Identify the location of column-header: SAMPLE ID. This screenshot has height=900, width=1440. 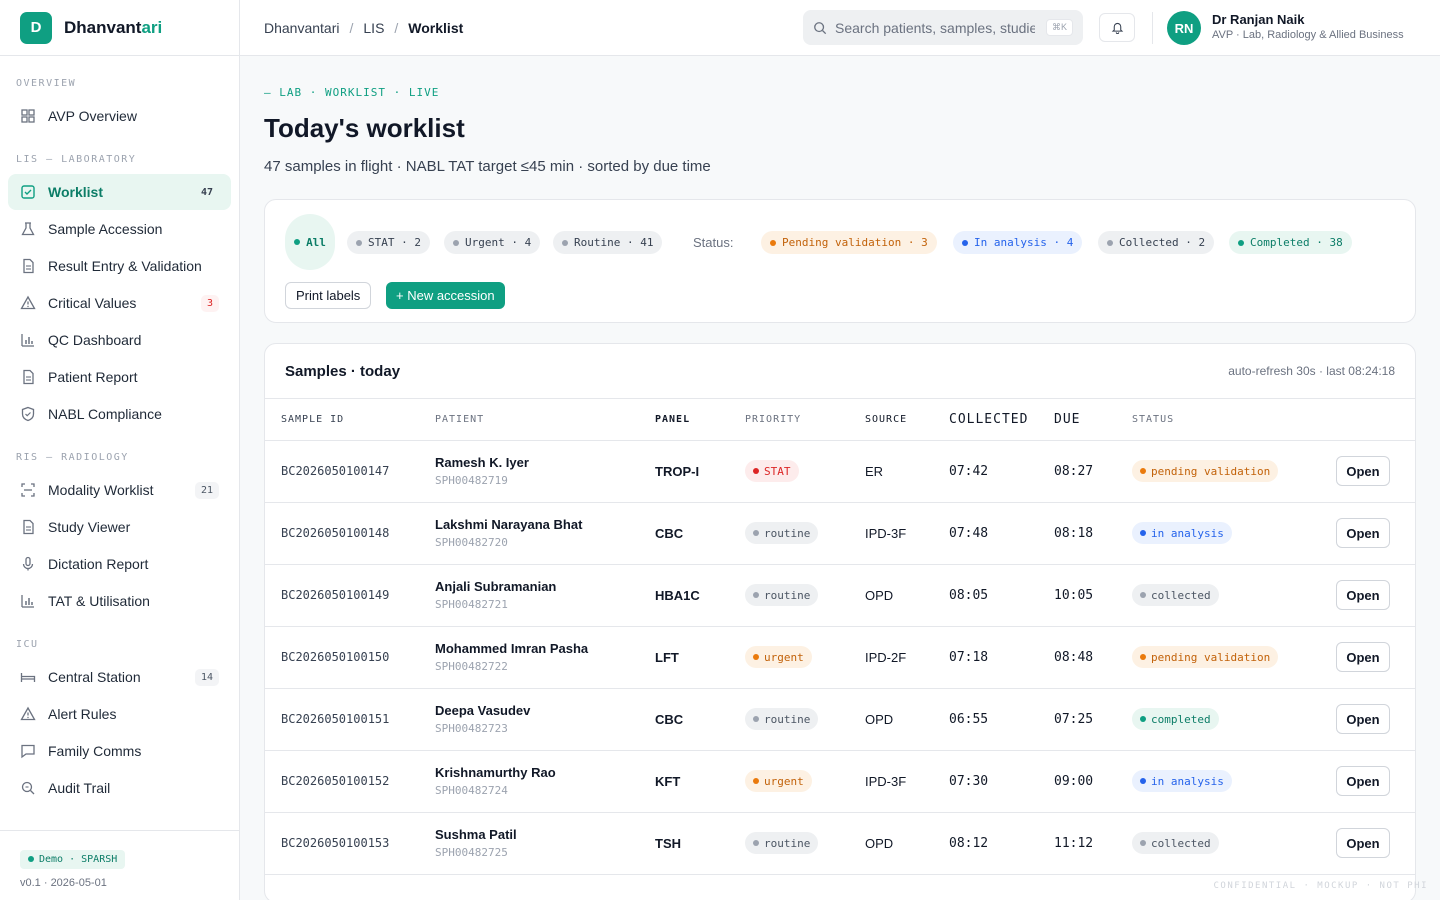
(350, 420).